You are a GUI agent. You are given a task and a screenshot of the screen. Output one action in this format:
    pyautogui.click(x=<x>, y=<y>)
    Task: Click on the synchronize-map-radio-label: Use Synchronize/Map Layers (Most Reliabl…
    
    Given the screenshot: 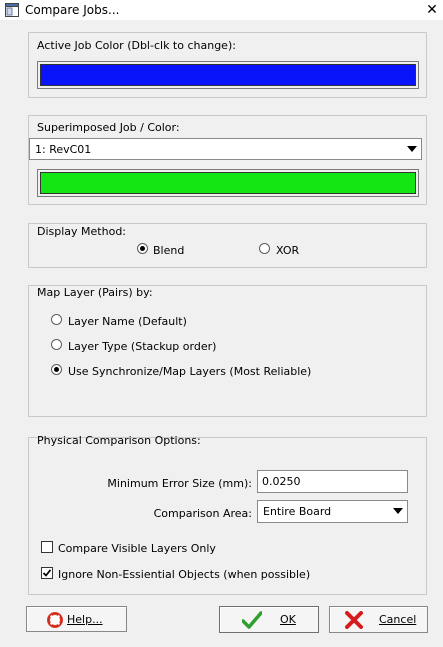 What is the action you would take?
    pyautogui.click(x=189, y=371)
    